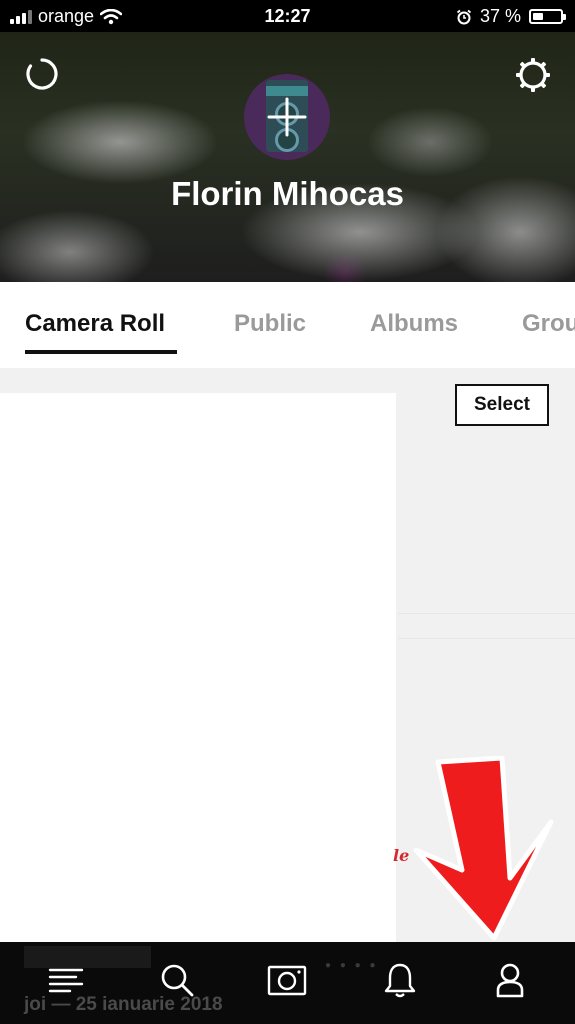 The image size is (575, 1024). What do you see at coordinates (270, 324) in the screenshot?
I see `tab-public: Public` at bounding box center [270, 324].